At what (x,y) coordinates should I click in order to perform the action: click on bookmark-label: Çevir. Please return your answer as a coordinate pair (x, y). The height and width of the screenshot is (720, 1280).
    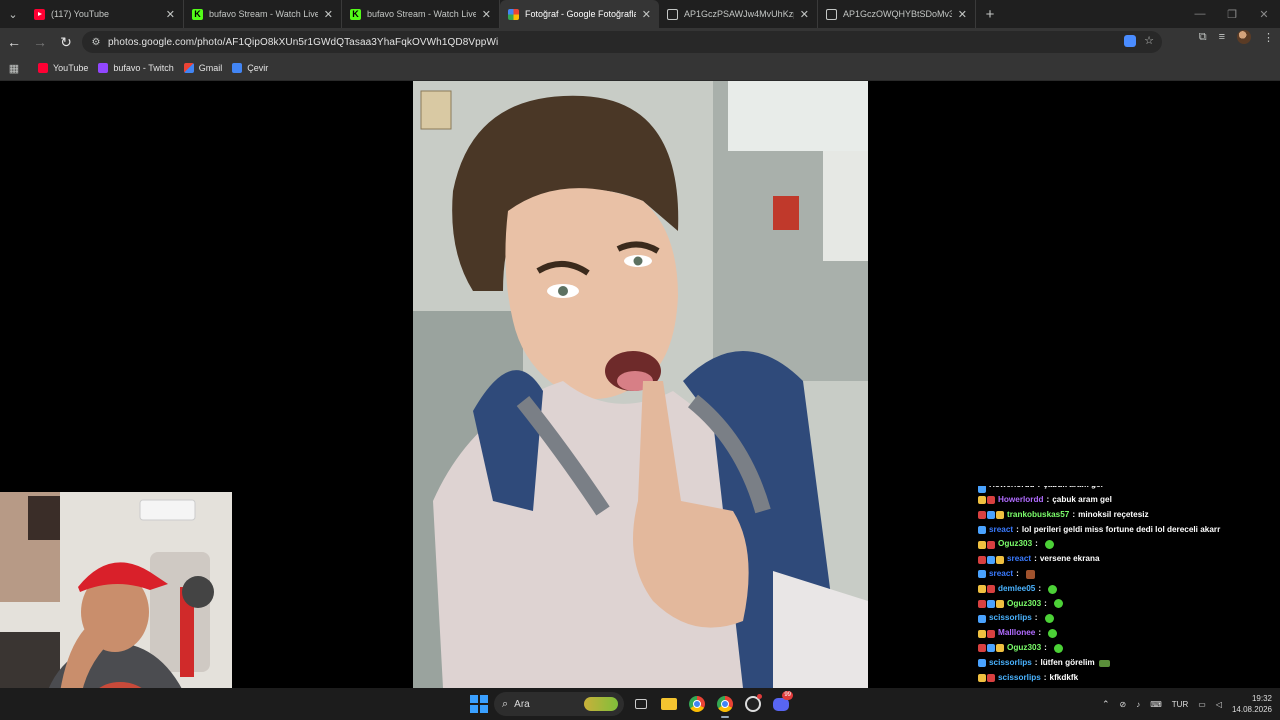
    Looking at the image, I should click on (258, 68).